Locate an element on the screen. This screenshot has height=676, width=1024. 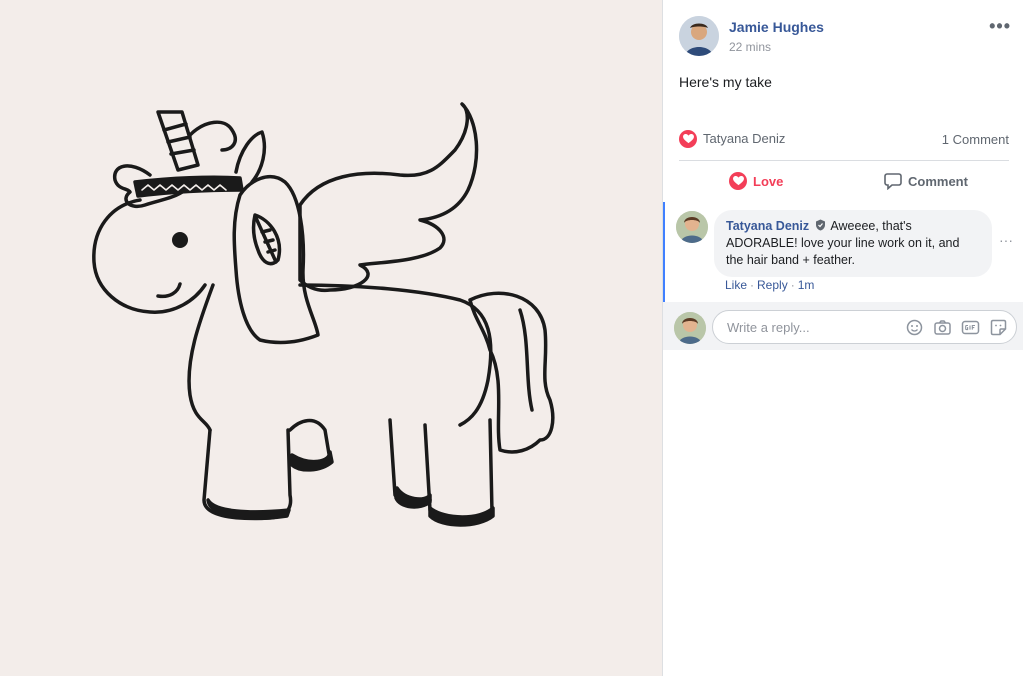
reactions-summary: Tatyana Deniz 1 Comment is located at coordinates (844, 144).